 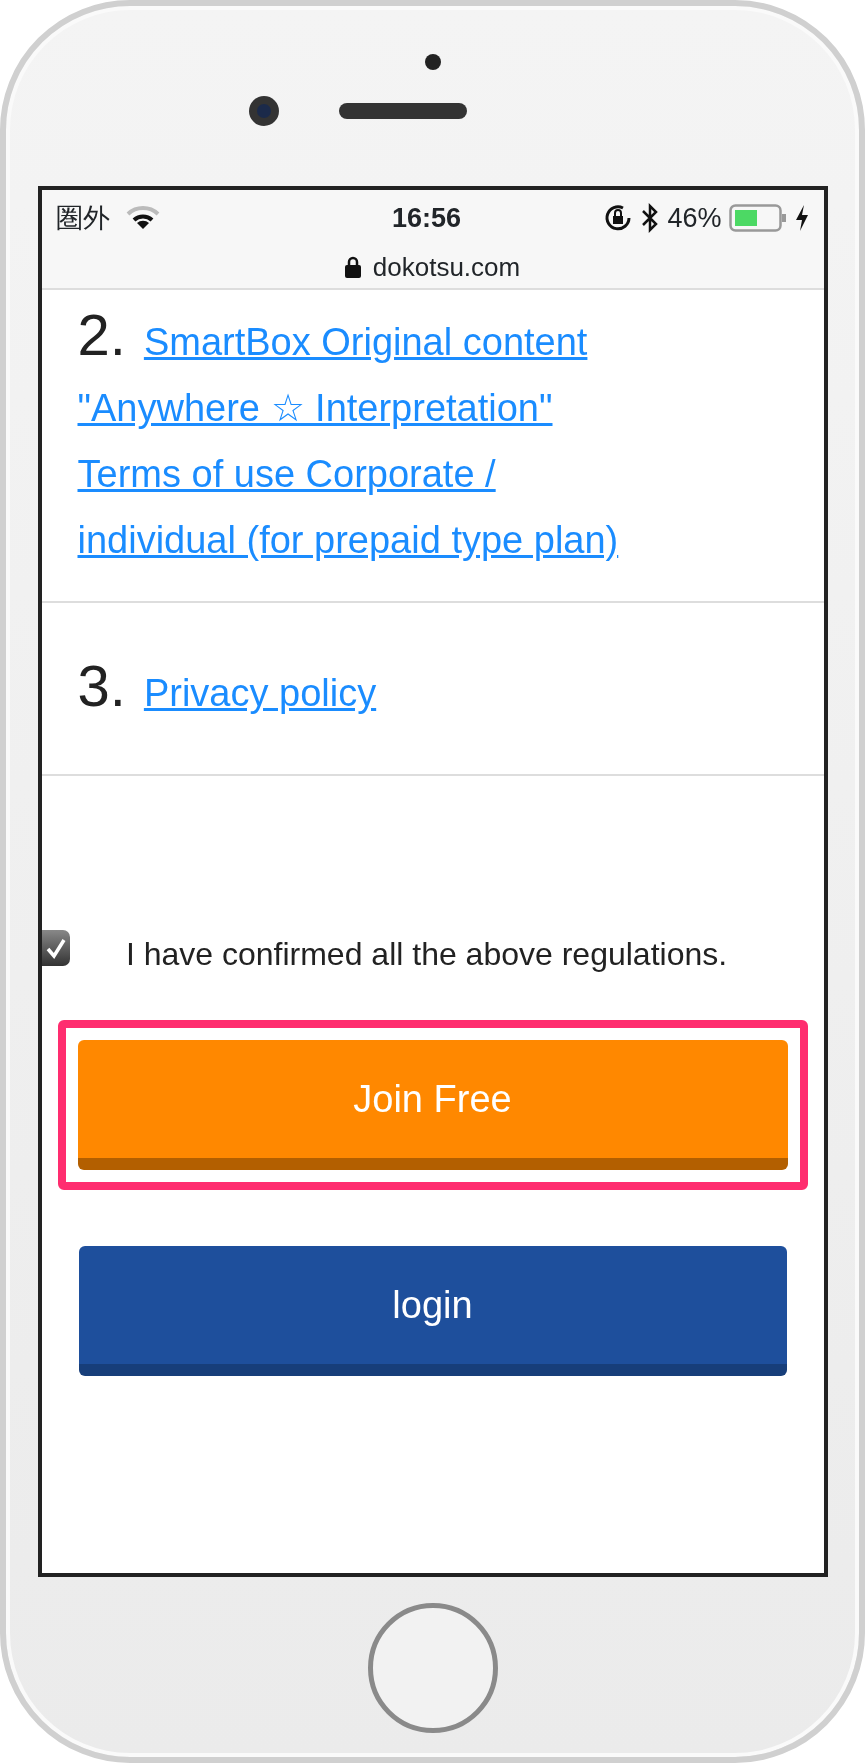 What do you see at coordinates (426, 218) in the screenshot?
I see `clock-text: 16:56` at bounding box center [426, 218].